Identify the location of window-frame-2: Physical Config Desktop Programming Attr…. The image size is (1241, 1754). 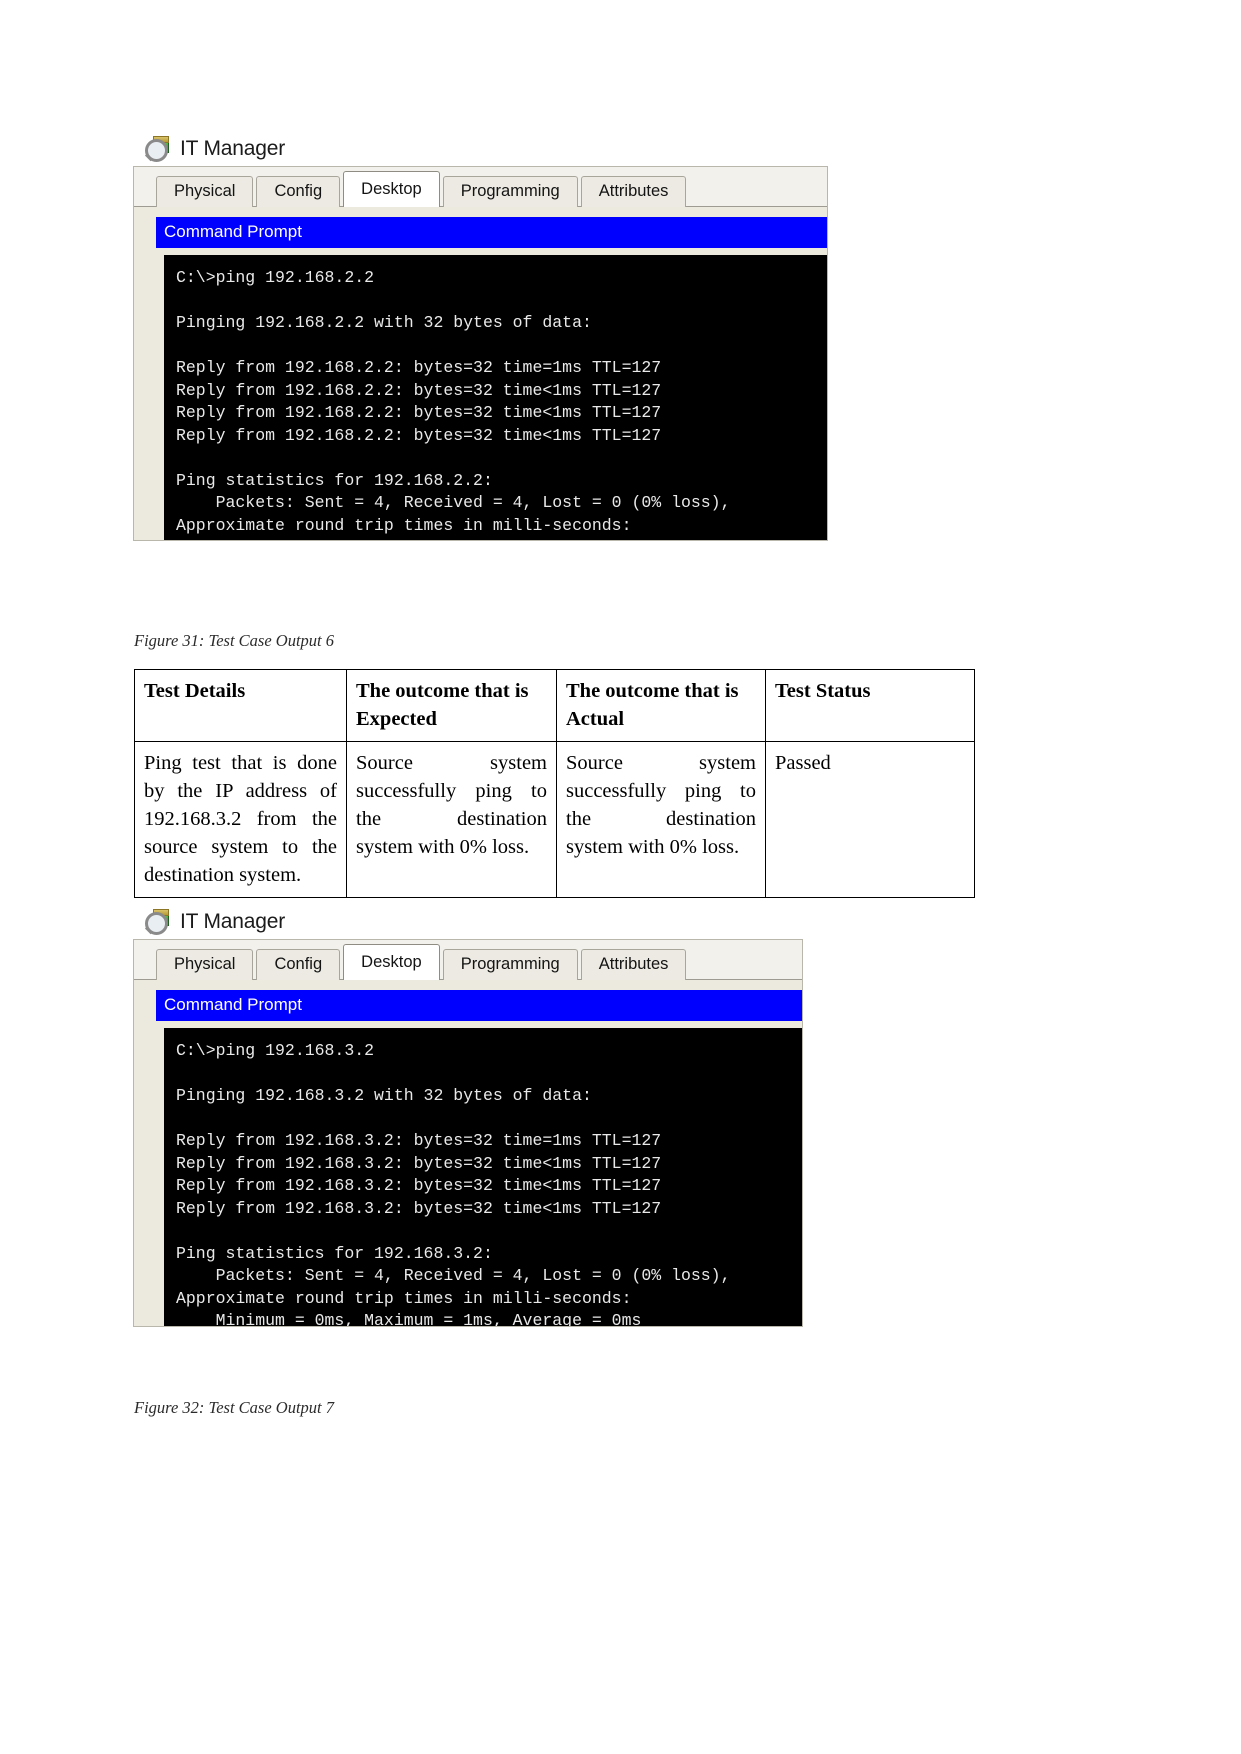
(468, 1133).